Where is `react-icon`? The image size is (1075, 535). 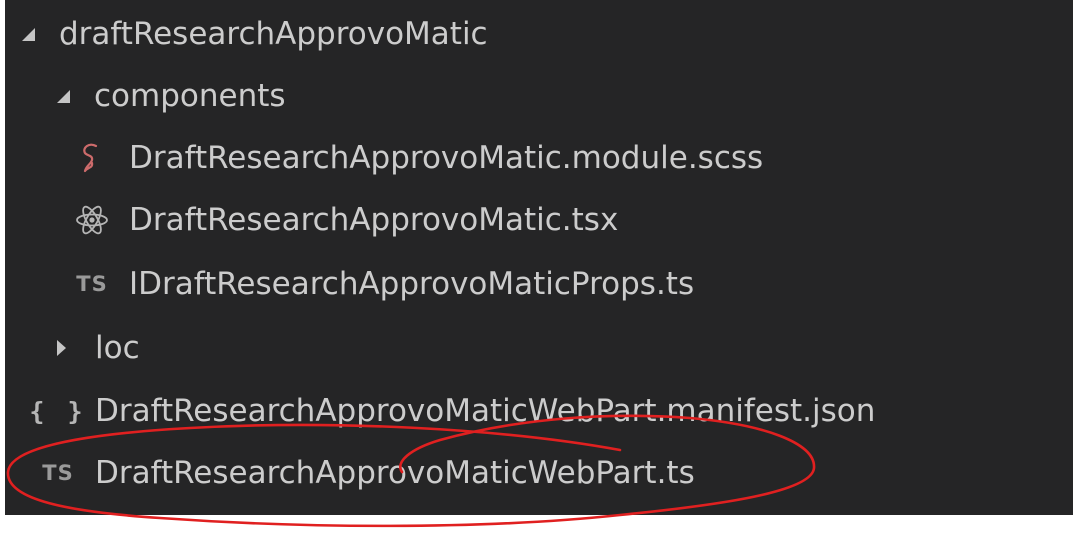 react-icon is located at coordinates (92, 220).